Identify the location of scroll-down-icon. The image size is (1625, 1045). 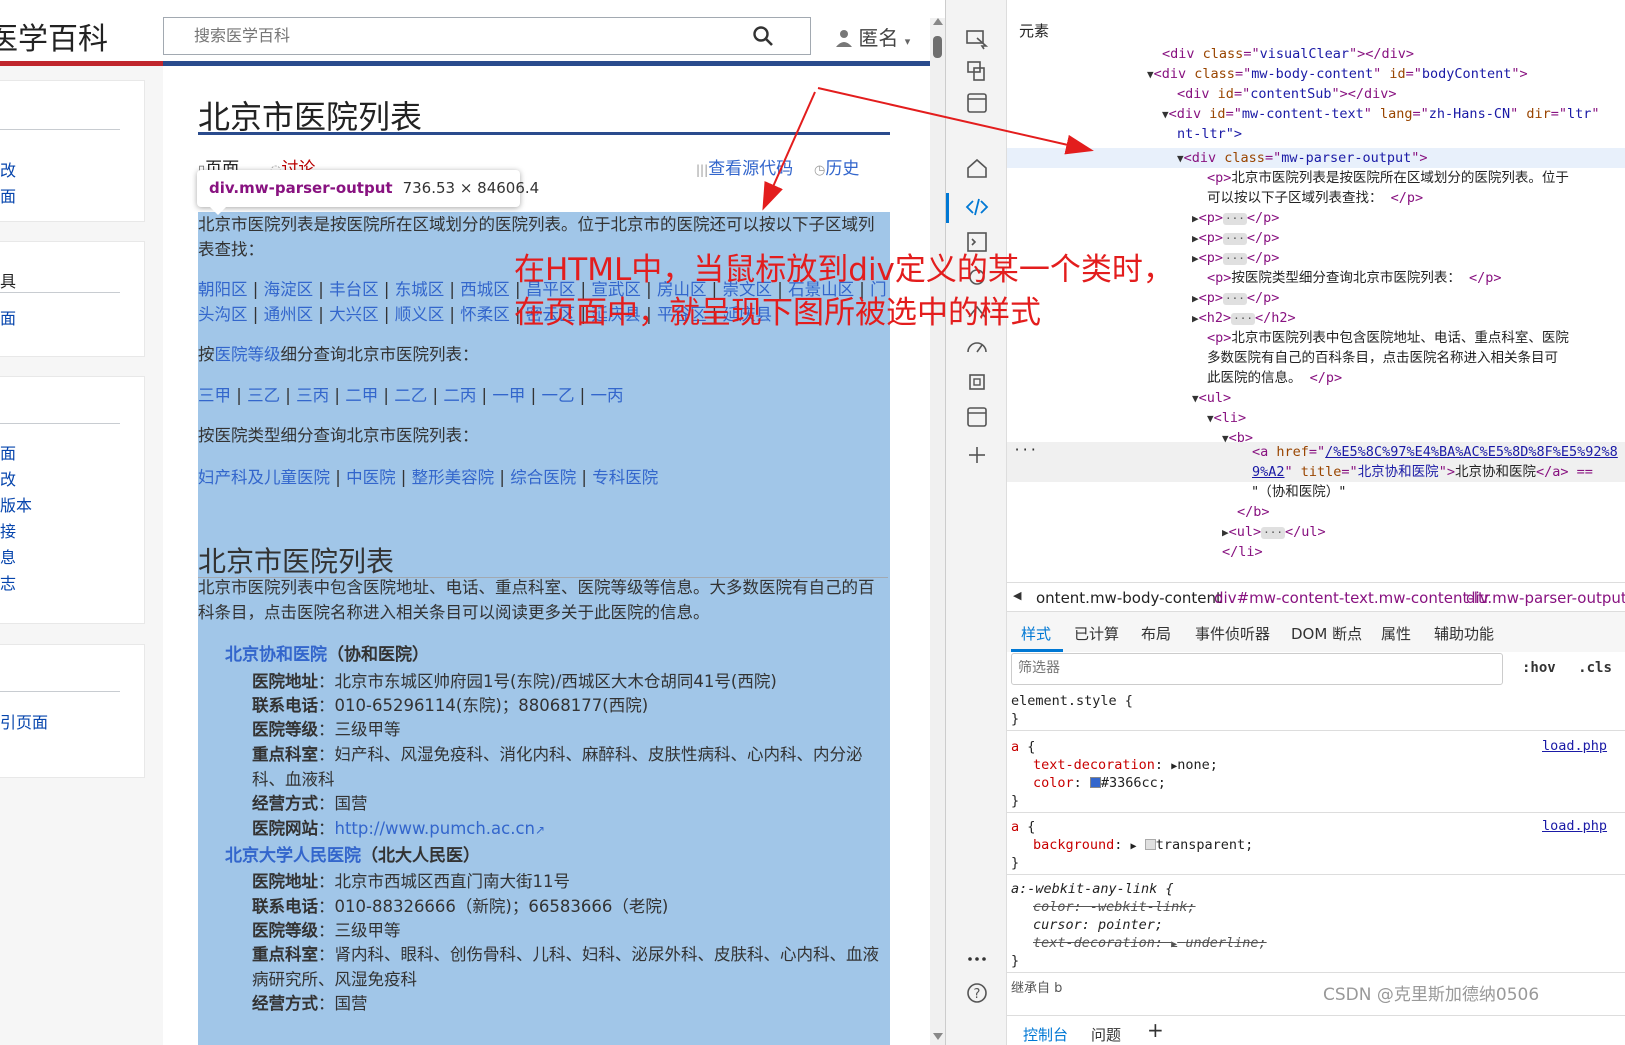
(938, 1036).